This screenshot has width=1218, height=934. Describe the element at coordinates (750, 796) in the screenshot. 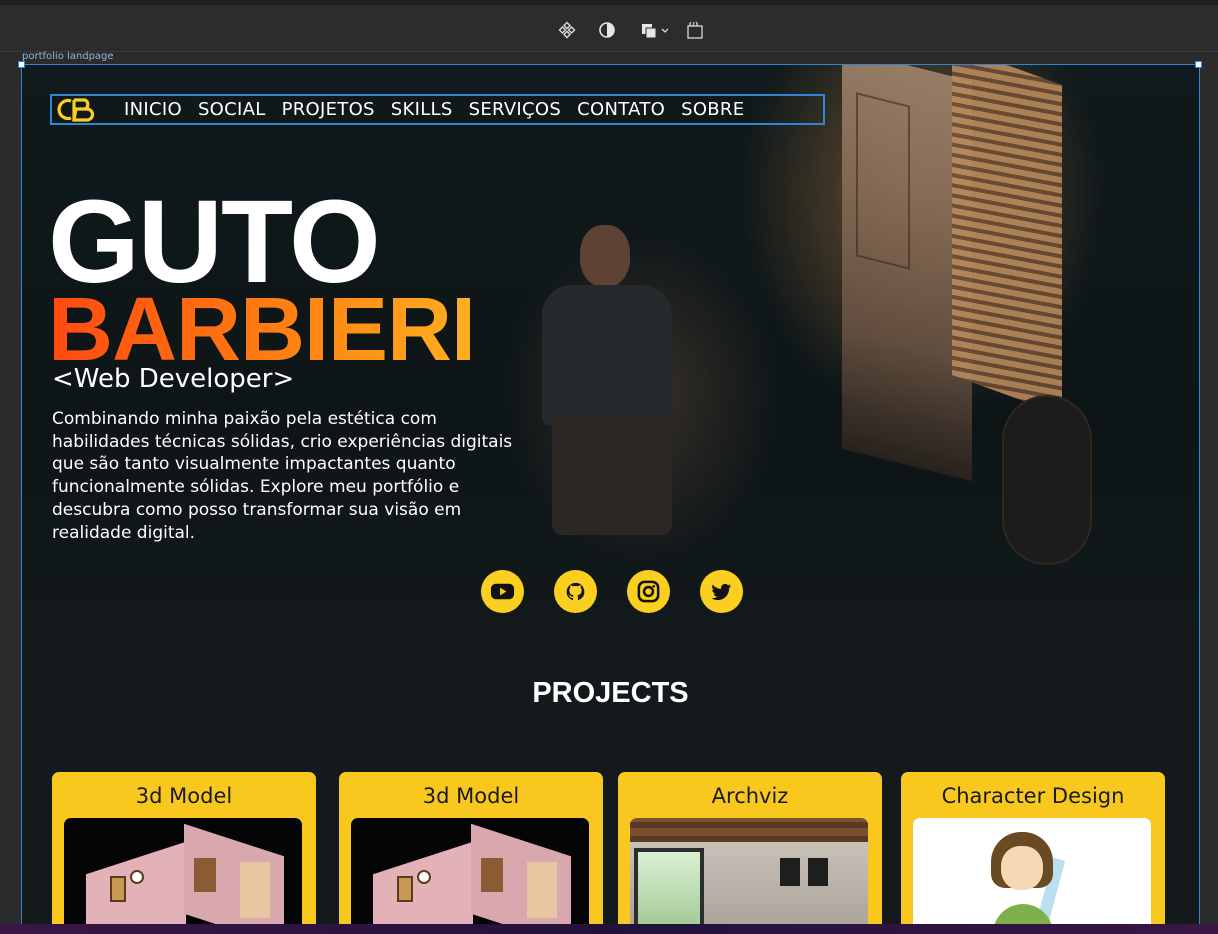

I see `project-card-title: Archviz` at that location.